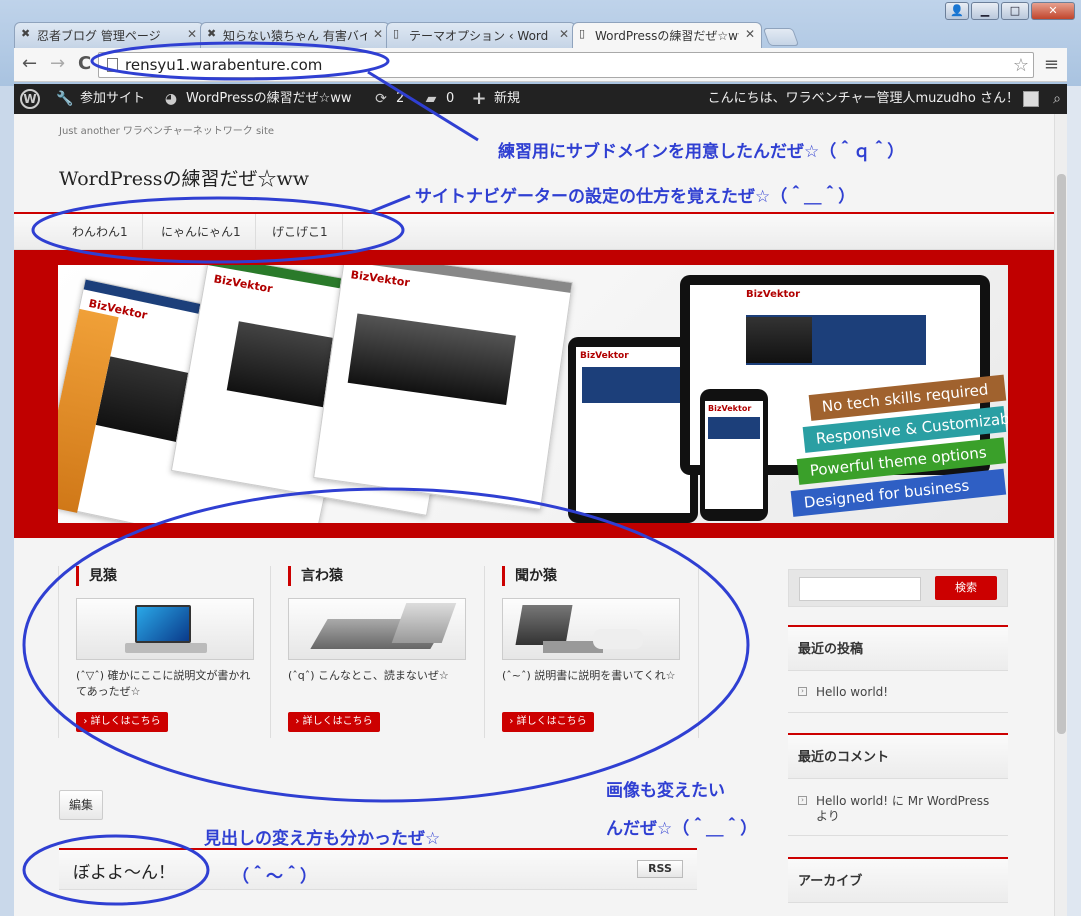  I want to click on search-button: 検索, so click(966, 588).